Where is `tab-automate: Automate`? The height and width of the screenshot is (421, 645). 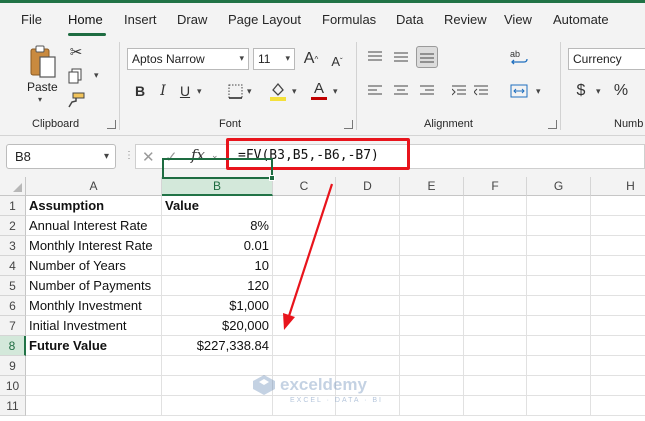 tab-automate: Automate is located at coordinates (581, 19).